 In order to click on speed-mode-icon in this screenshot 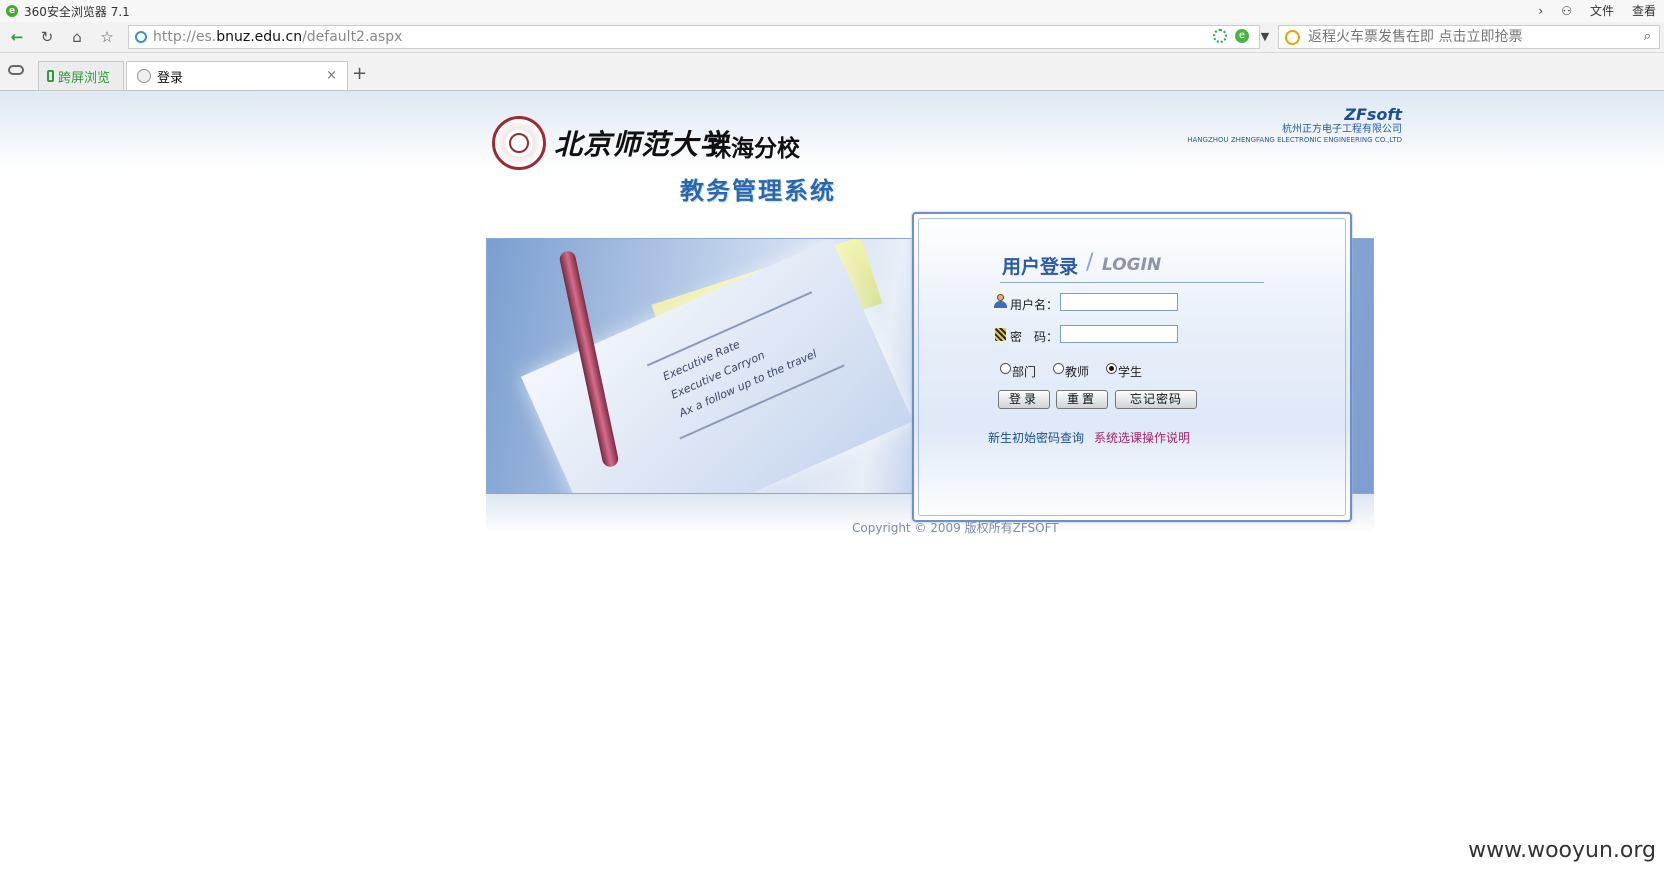, I will do `click(1220, 36)`.